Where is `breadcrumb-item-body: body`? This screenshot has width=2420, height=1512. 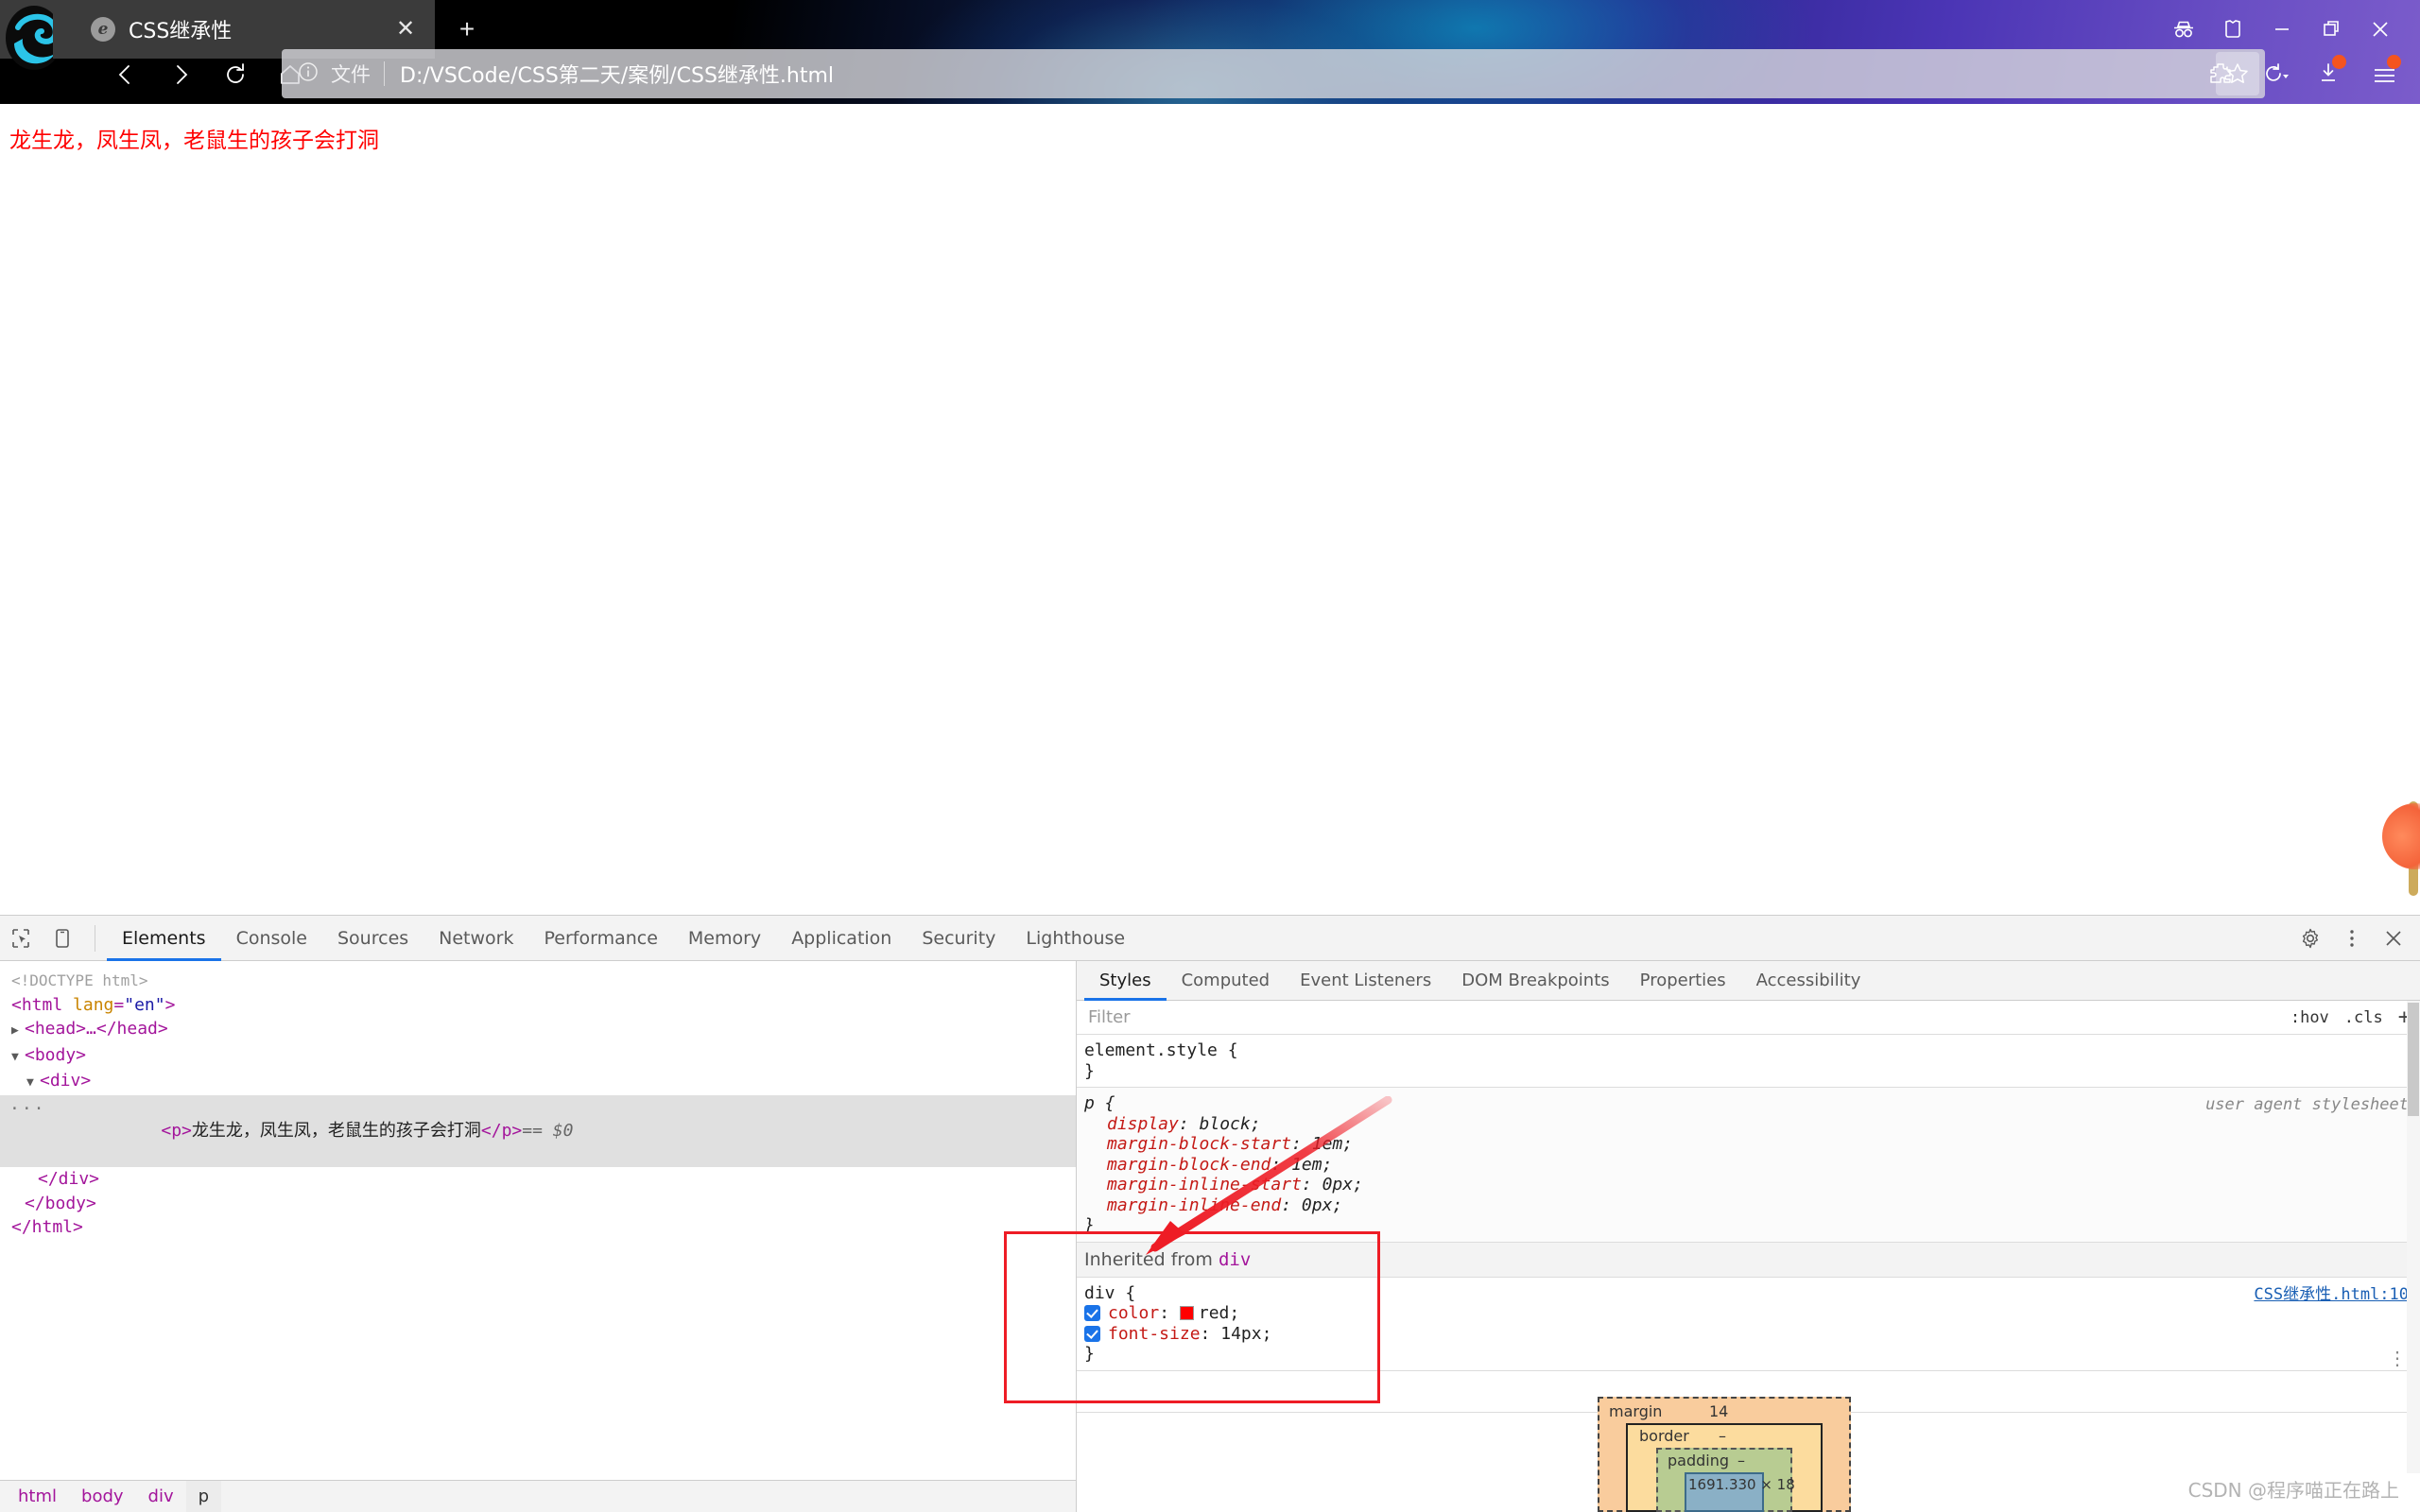 breadcrumb-item-body: body is located at coordinates (103, 1496).